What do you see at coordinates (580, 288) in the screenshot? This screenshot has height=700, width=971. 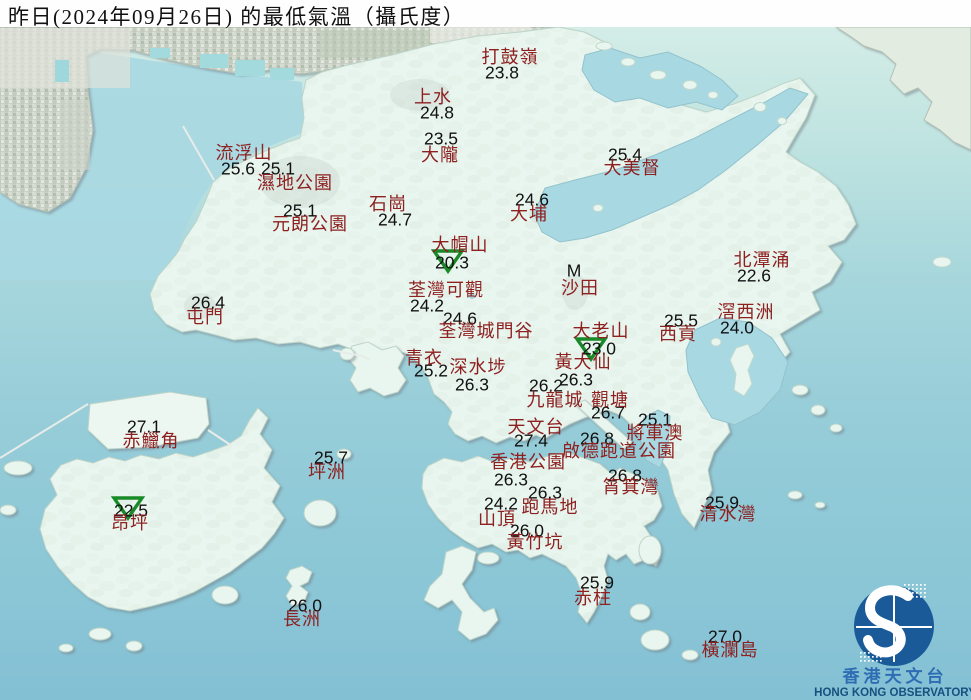 I see `station-name: 沙田` at bounding box center [580, 288].